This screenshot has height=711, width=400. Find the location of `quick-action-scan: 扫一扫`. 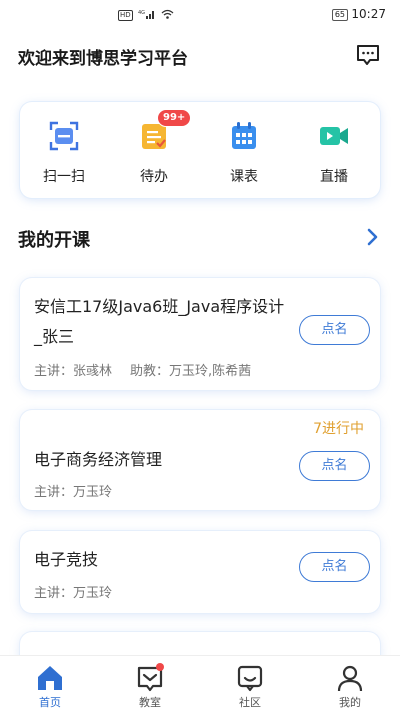

quick-action-scan: 扫一扫 is located at coordinates (64, 153).